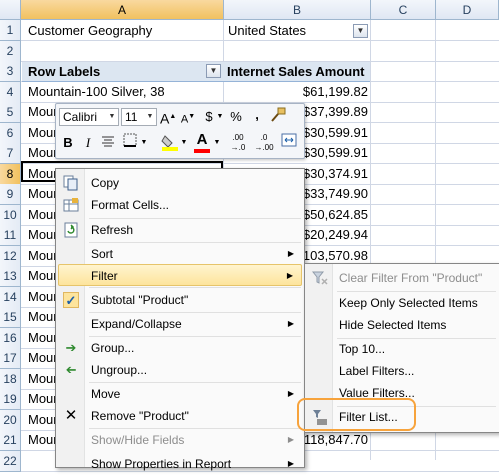 The width and height of the screenshot is (499, 475). Describe the element at coordinates (139, 117) in the screenshot. I see `font-size-combo: 11 ▼` at that location.